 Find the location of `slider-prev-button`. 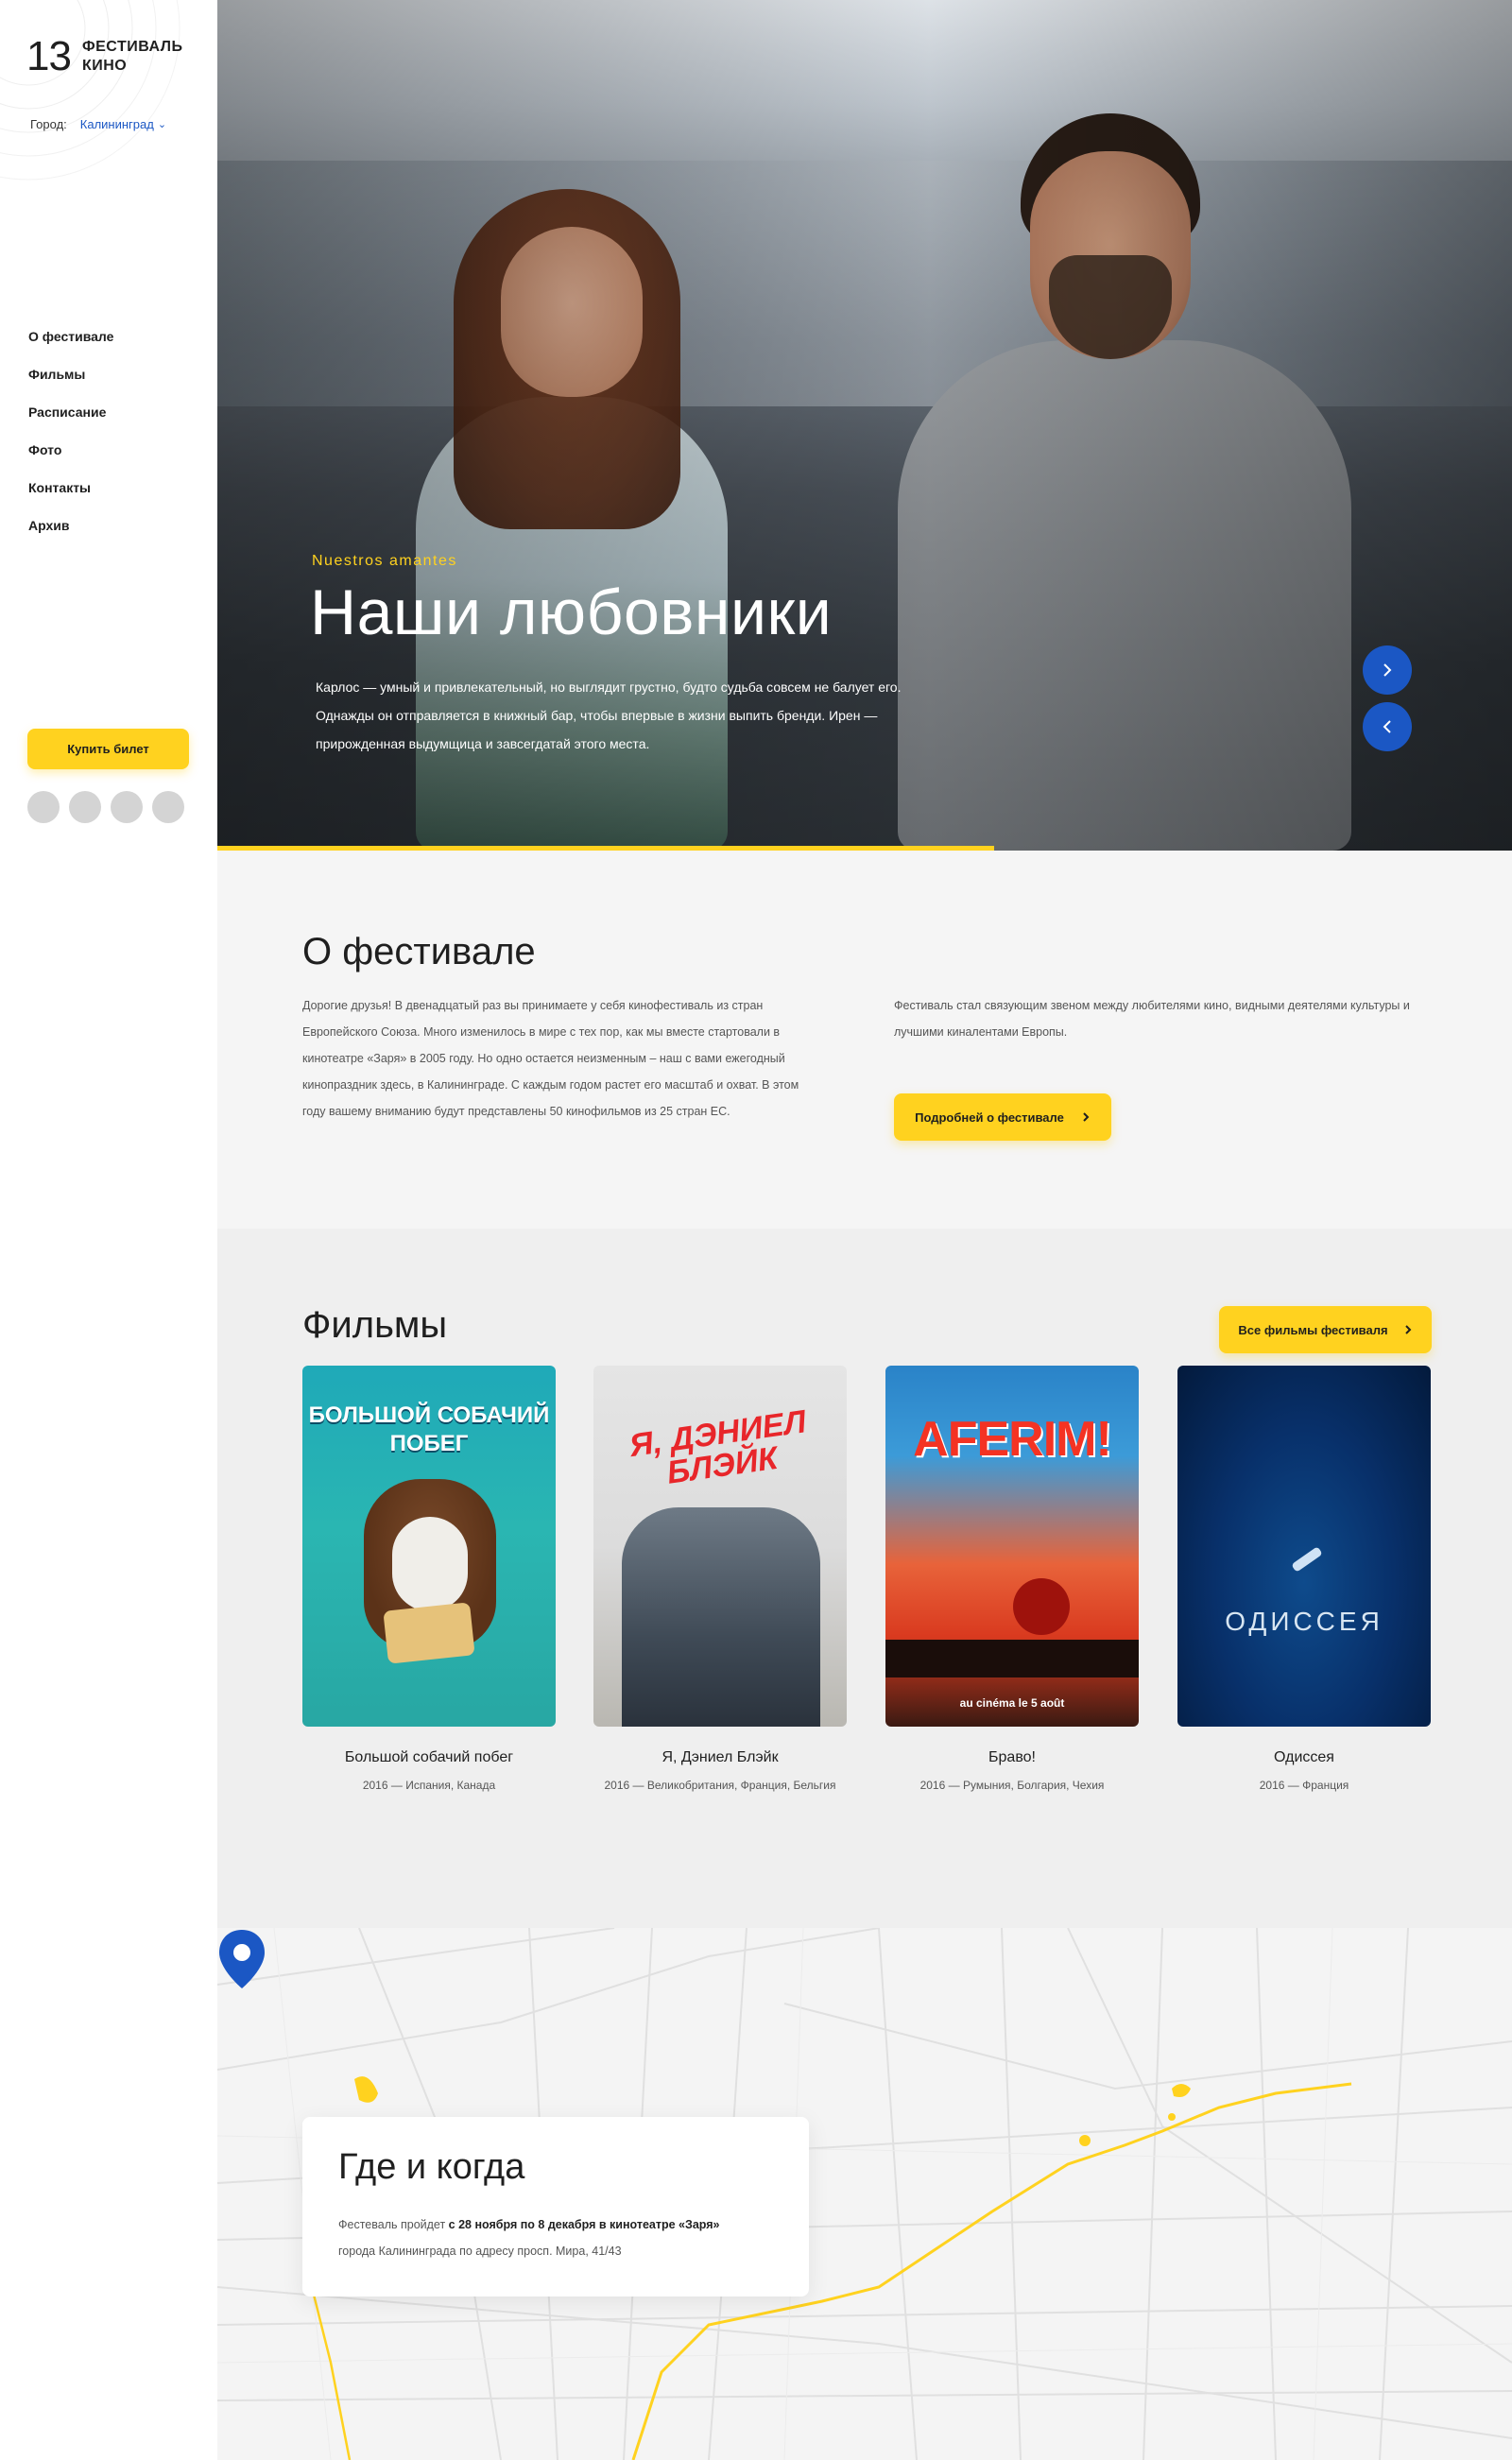

slider-prev-button is located at coordinates (1387, 726).